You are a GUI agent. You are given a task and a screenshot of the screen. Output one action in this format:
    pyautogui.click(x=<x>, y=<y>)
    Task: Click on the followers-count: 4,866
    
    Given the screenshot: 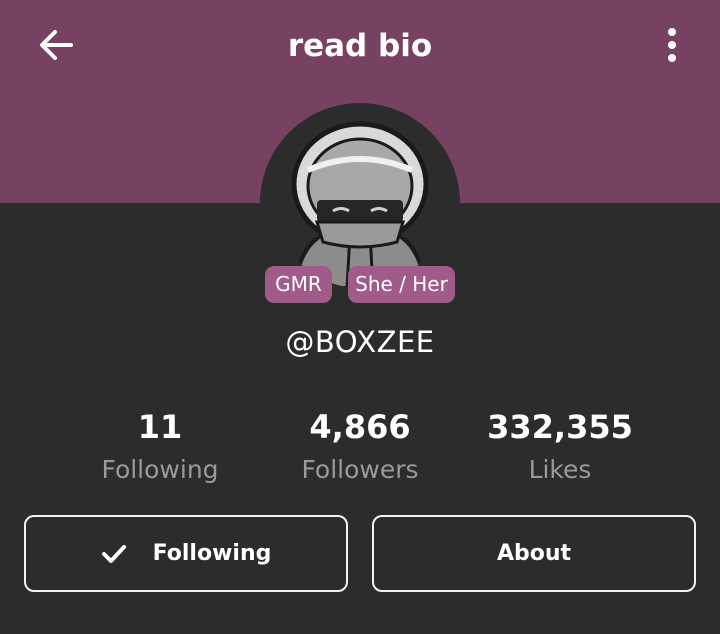 What is the action you would take?
    pyautogui.click(x=360, y=427)
    